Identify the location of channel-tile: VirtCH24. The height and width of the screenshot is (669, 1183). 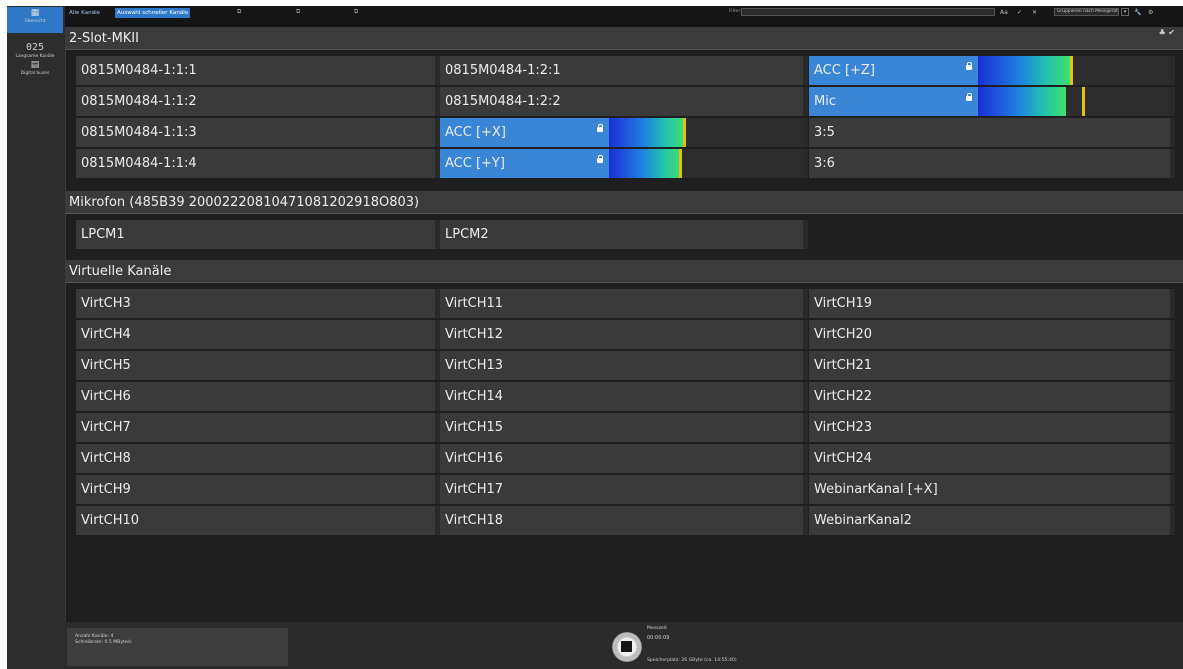
(992, 458).